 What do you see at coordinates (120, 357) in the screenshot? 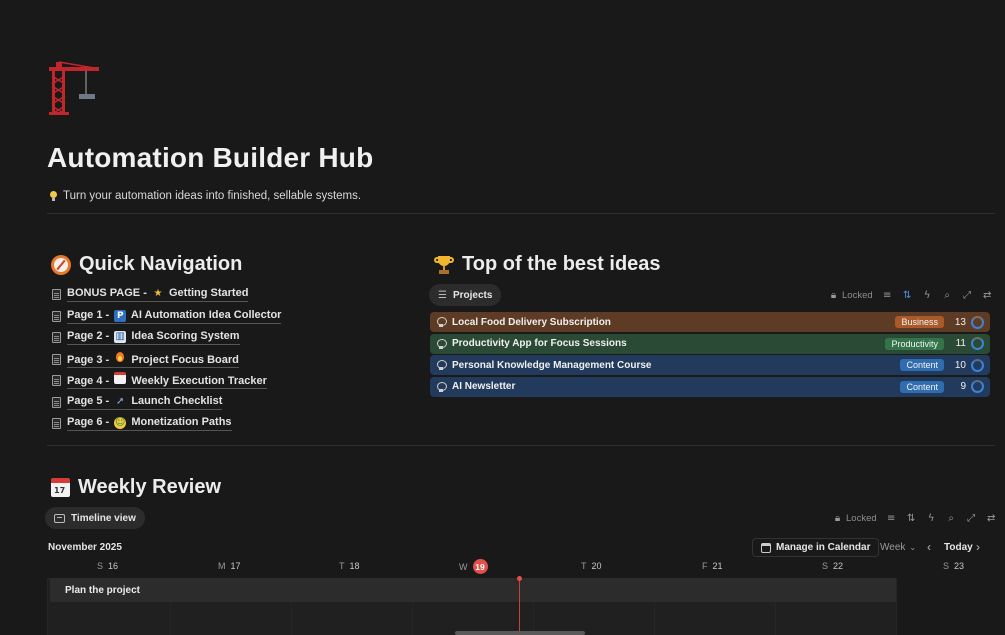
I see `fire-icon` at bounding box center [120, 357].